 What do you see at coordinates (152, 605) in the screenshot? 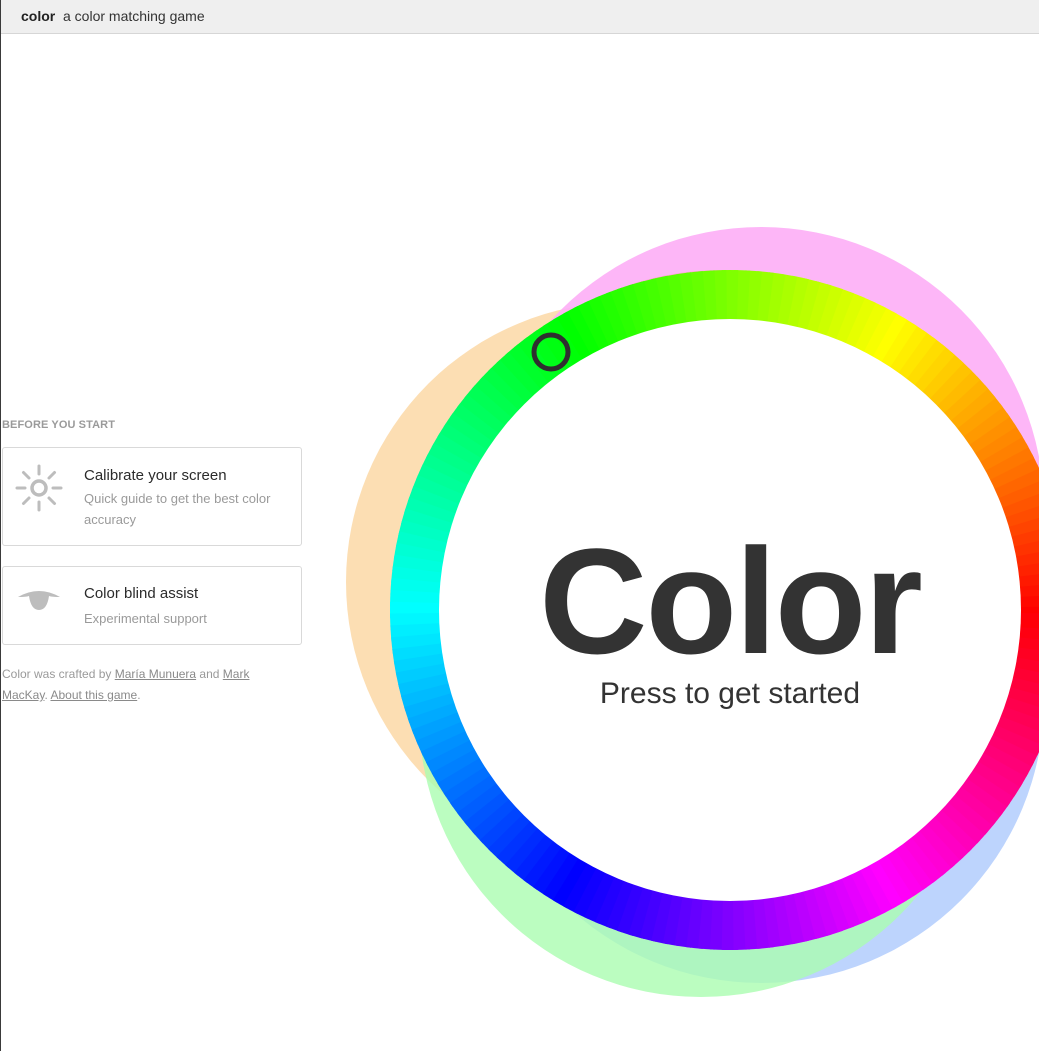
I see `color-blind-assist-card: Color blind assist Experimental support` at bounding box center [152, 605].